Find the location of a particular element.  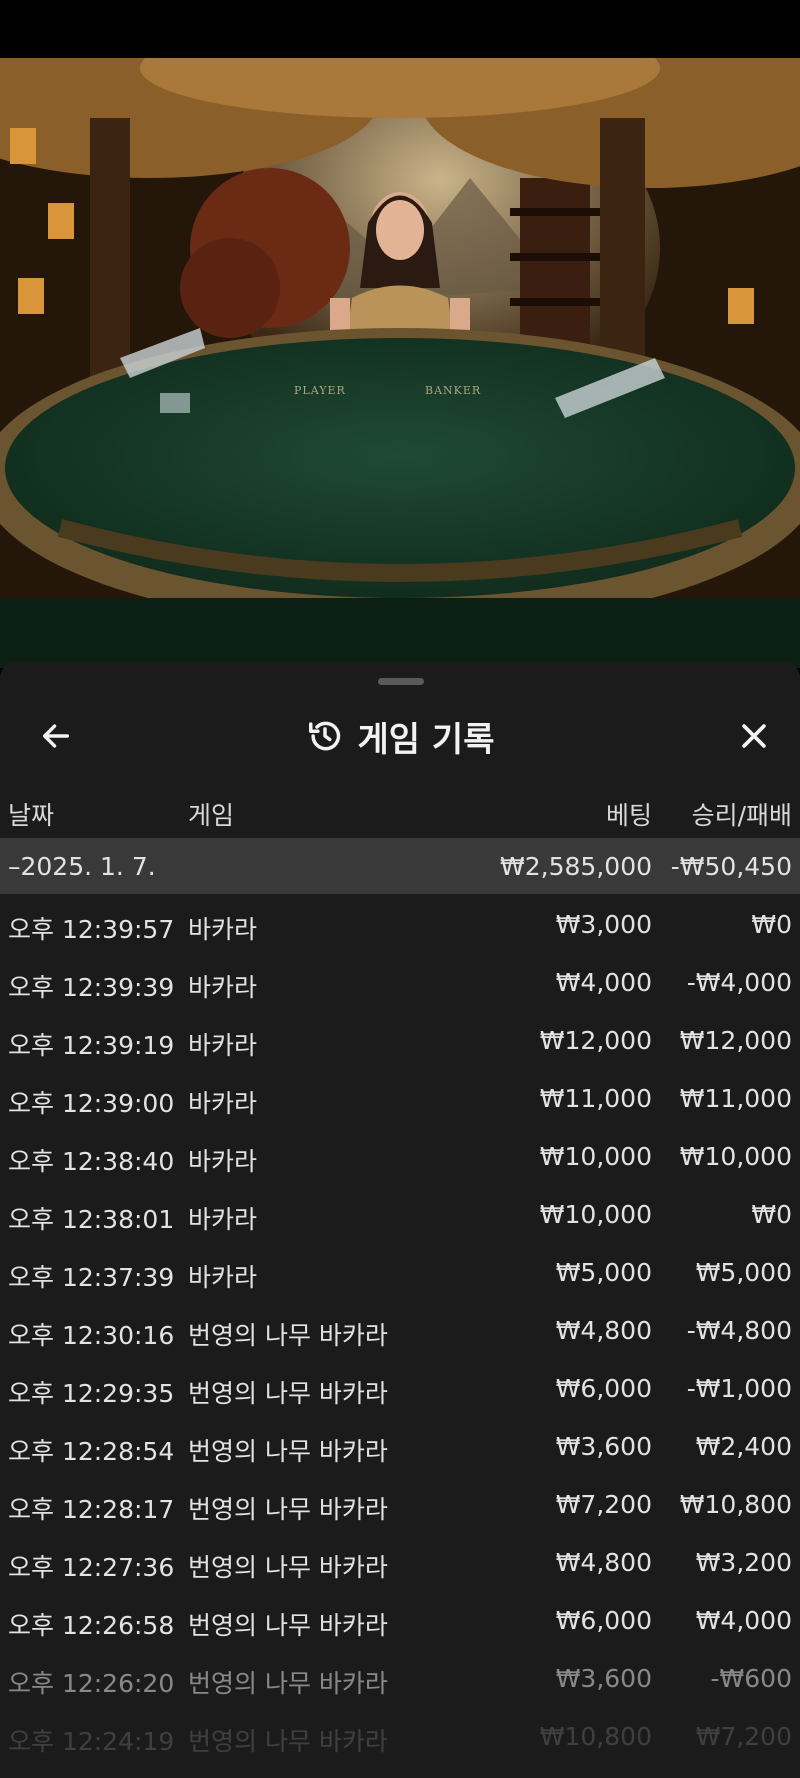

row-time: 오후 12:28:17 is located at coordinates (91, 1509).